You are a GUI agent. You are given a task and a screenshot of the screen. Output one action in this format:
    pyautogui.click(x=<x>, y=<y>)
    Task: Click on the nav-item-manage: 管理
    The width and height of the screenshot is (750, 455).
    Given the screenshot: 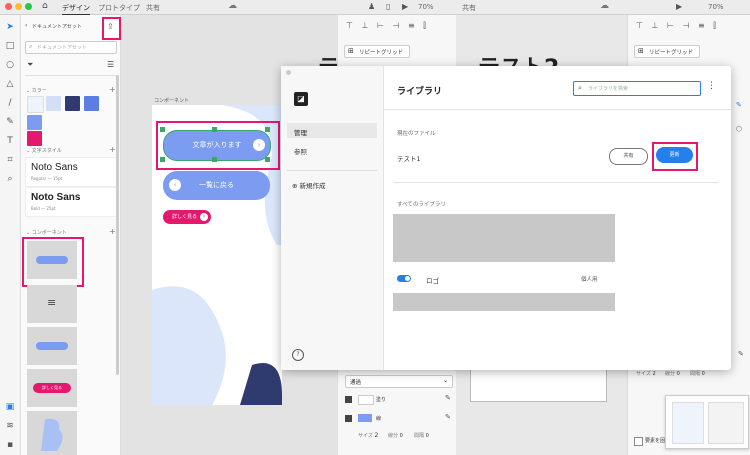 What is the action you would take?
    pyautogui.click(x=332, y=130)
    